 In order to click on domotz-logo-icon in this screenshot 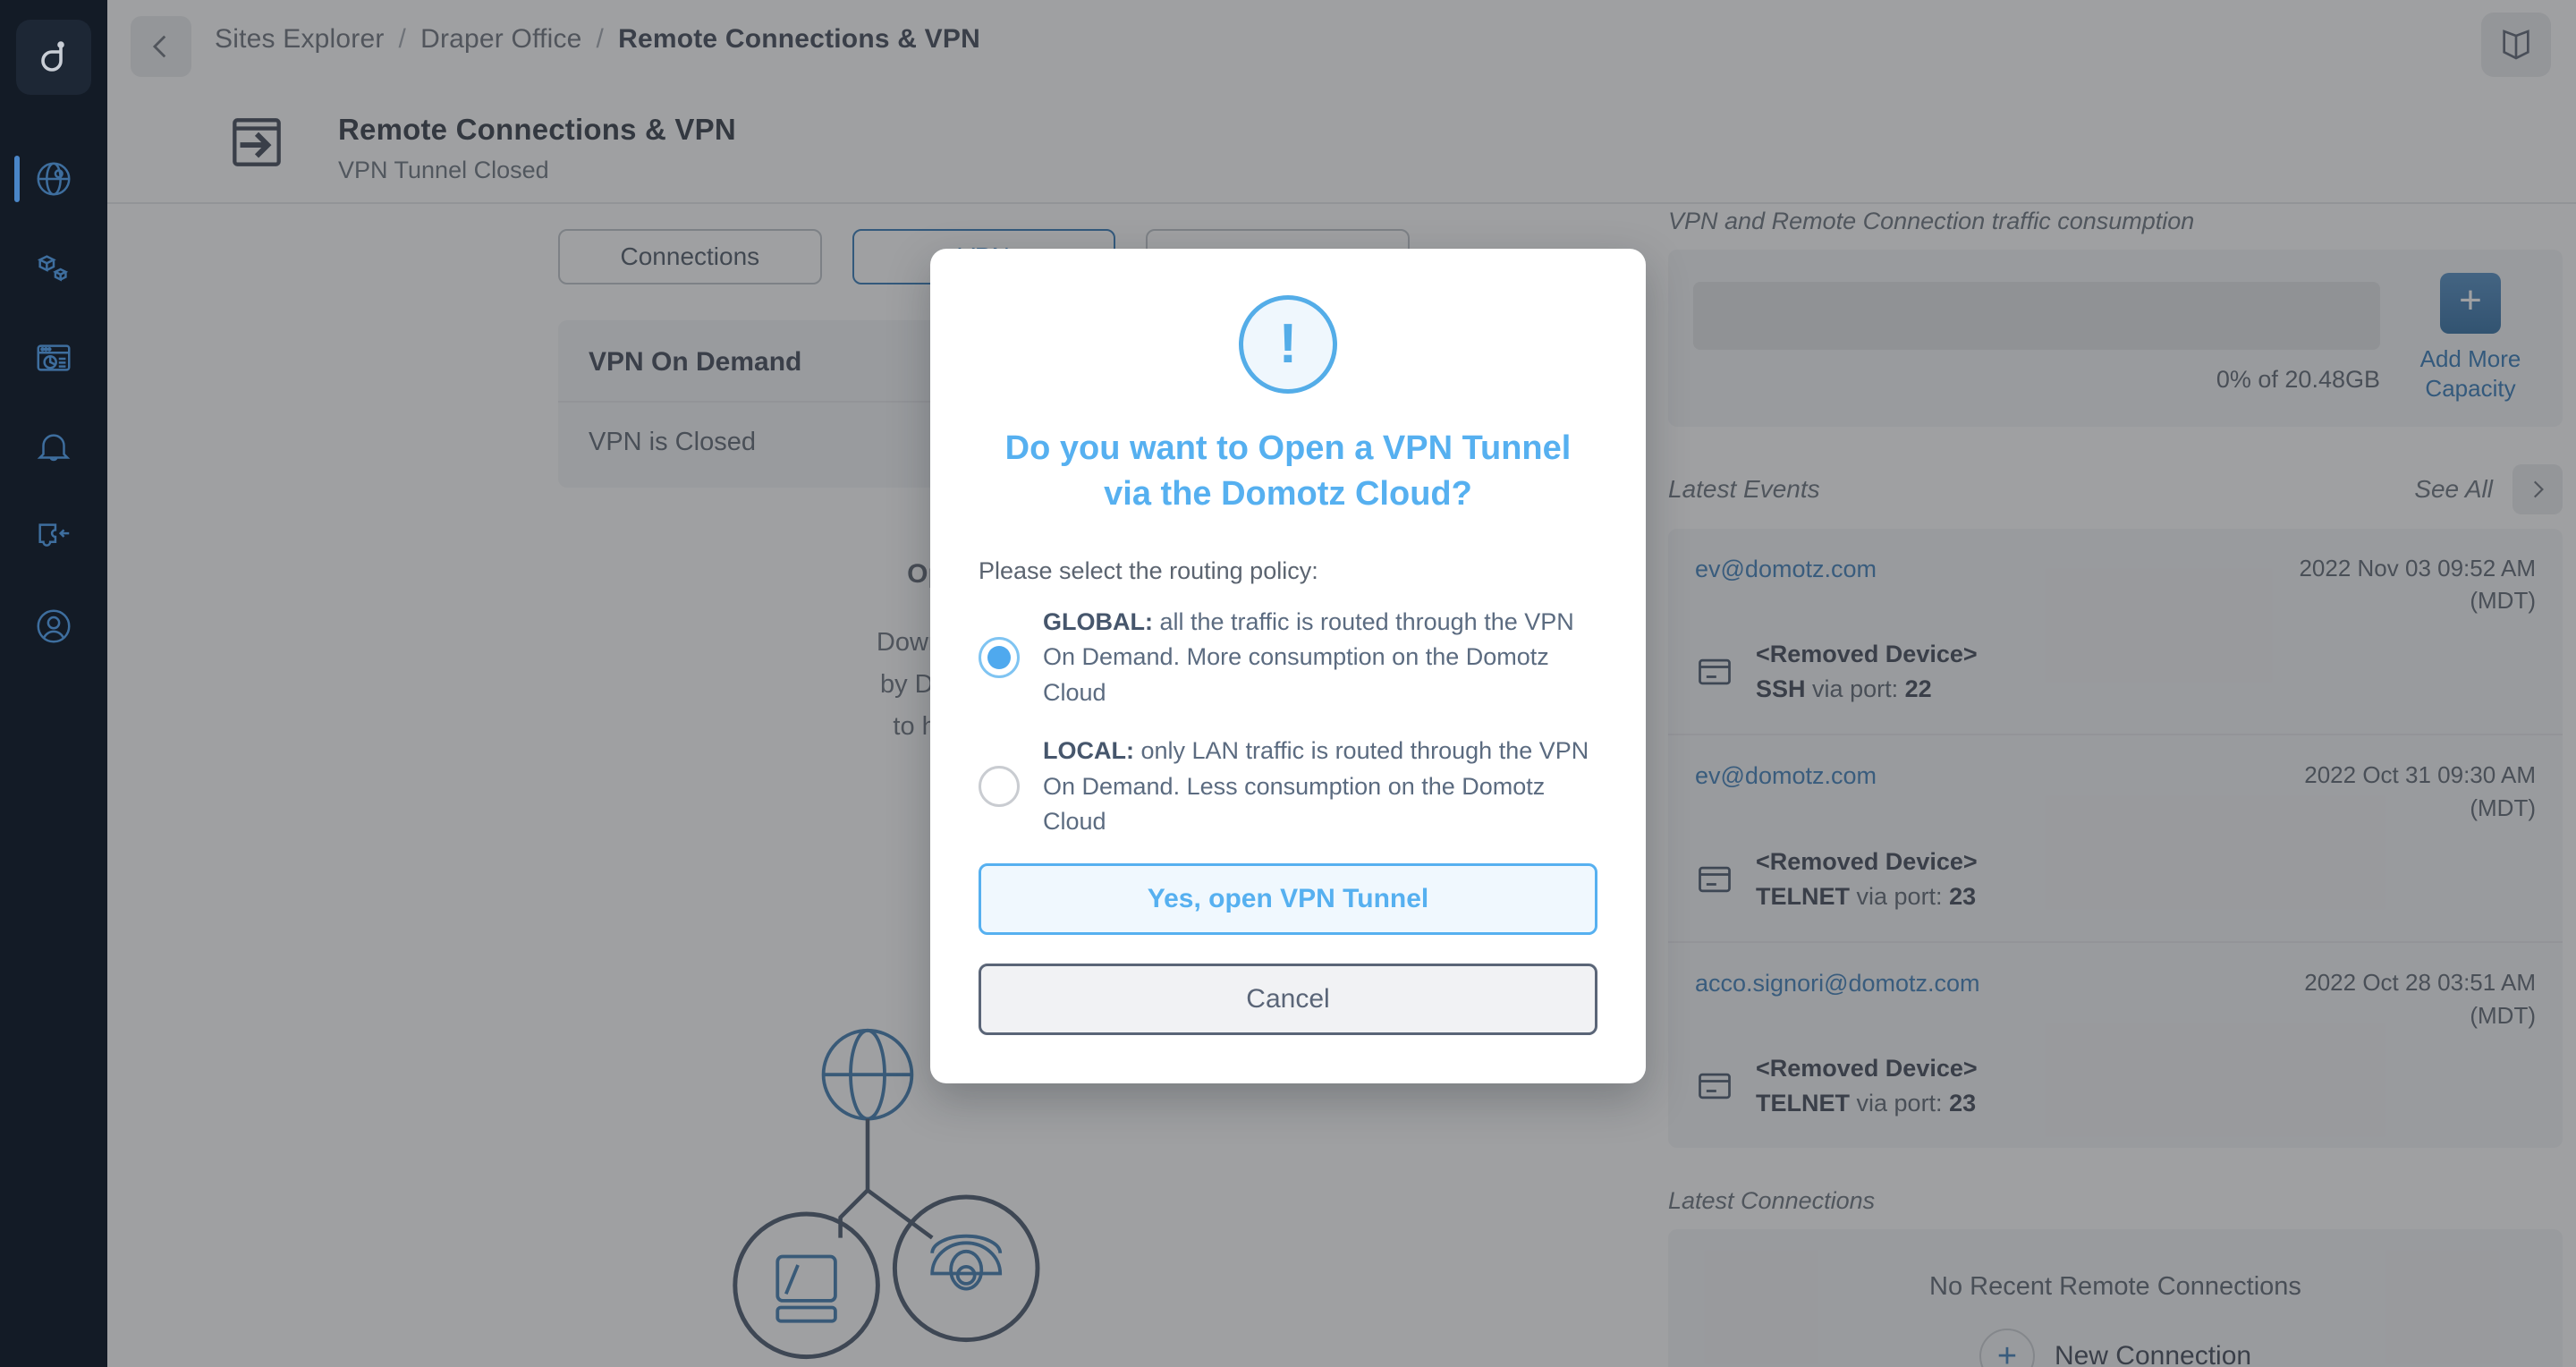, I will do `click(52, 56)`.